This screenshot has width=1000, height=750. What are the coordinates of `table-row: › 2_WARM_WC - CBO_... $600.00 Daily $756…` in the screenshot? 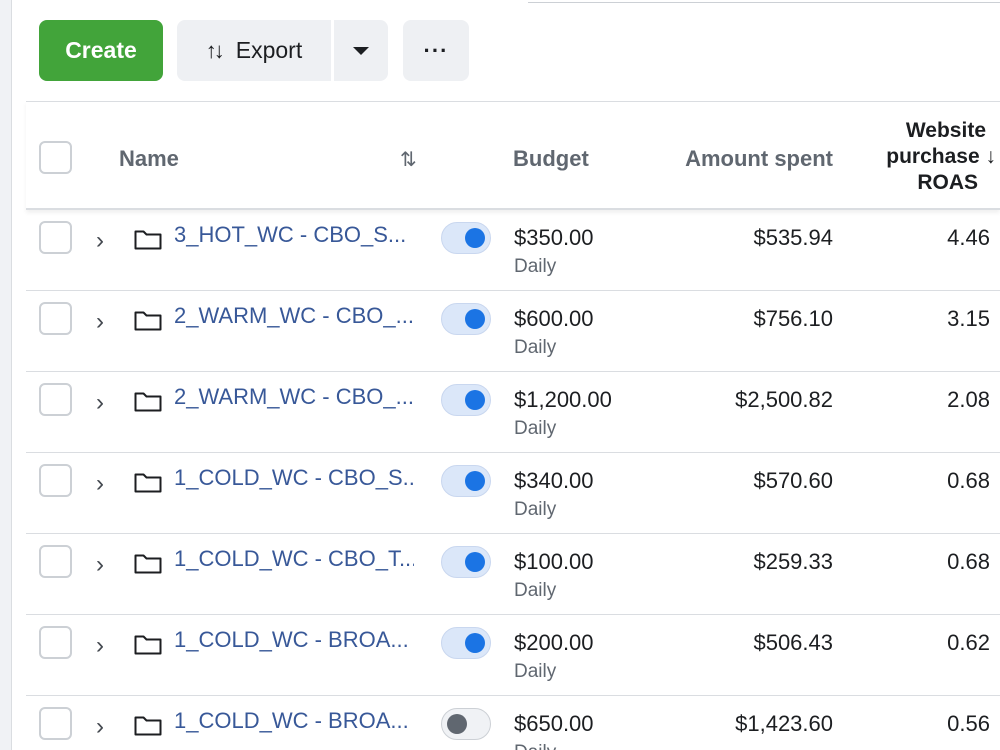 It's located at (513, 331).